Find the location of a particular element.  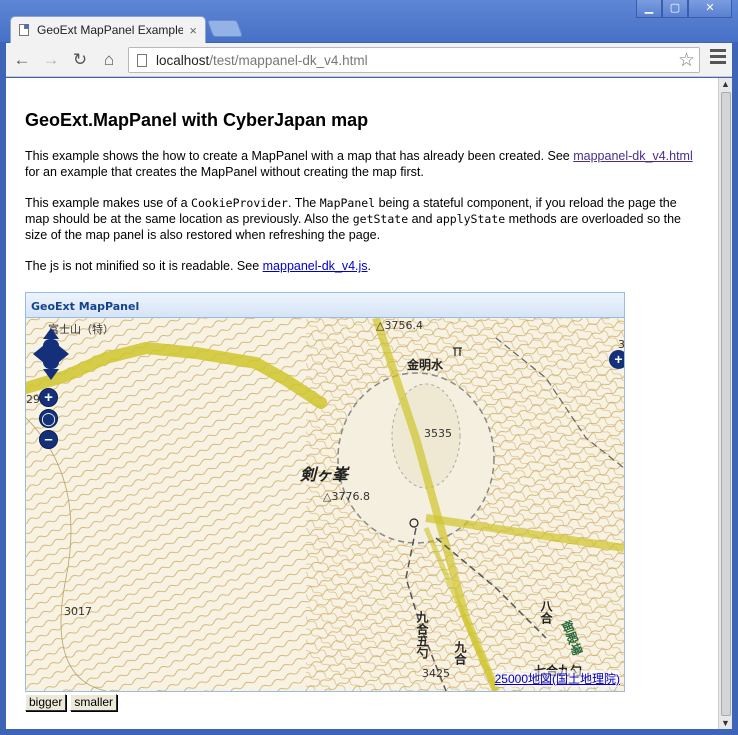

pan-control is located at coordinates (51, 354).